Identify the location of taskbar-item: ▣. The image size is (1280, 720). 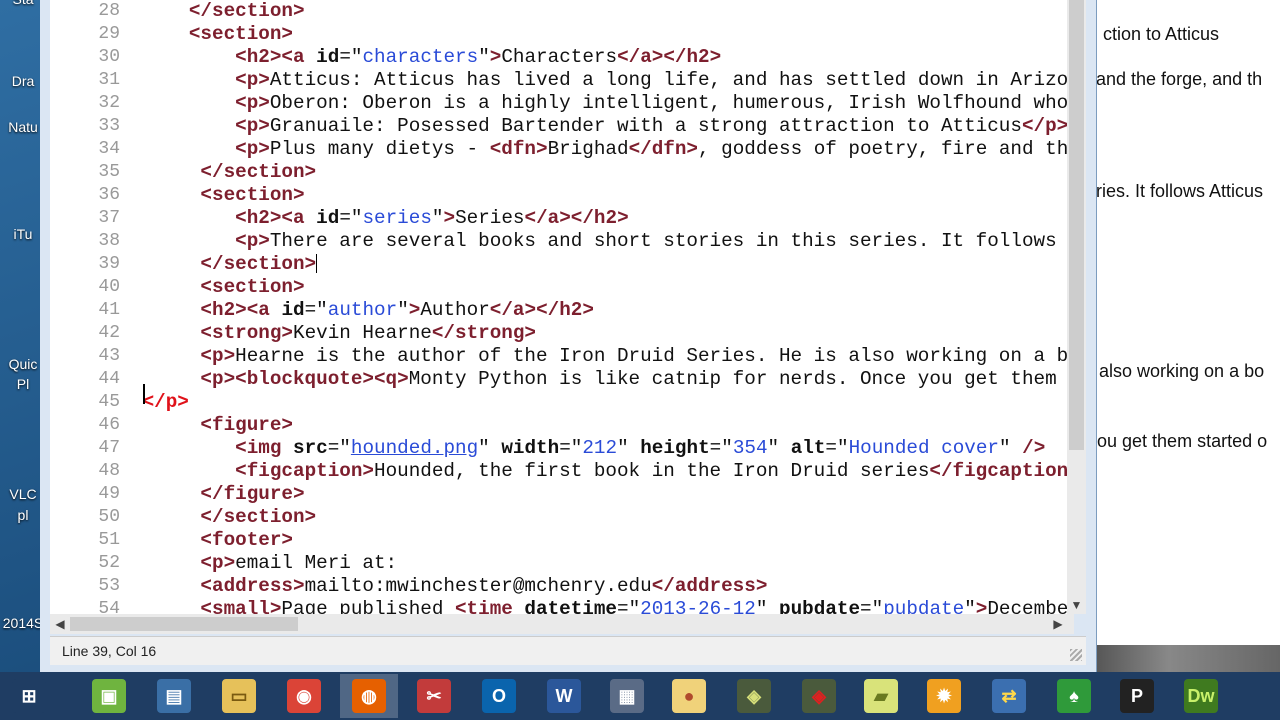
(109, 696).